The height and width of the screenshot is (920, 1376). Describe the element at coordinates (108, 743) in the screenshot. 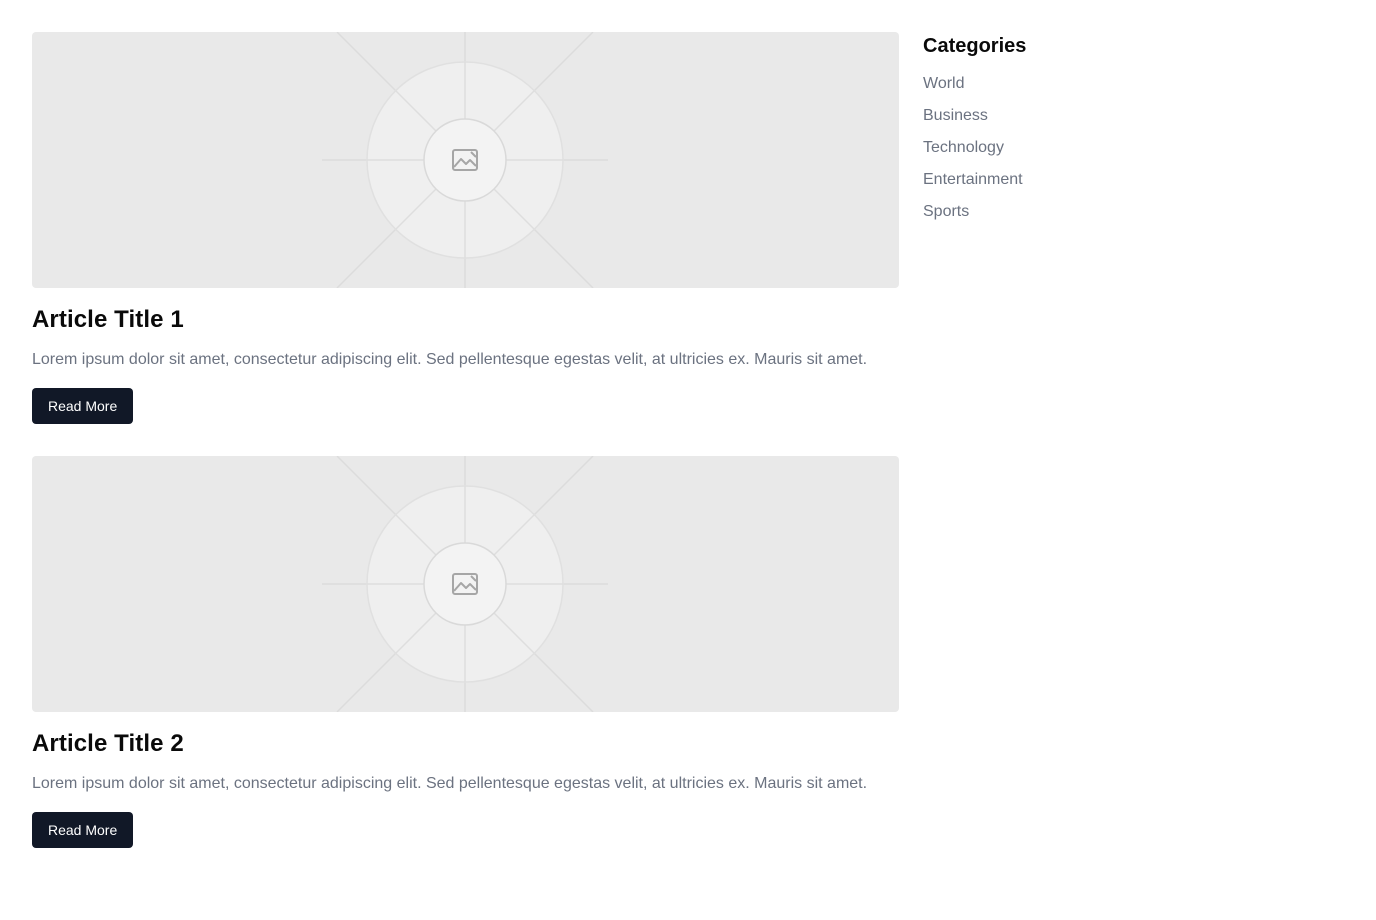

I see `article-title: Article Title 2` at that location.